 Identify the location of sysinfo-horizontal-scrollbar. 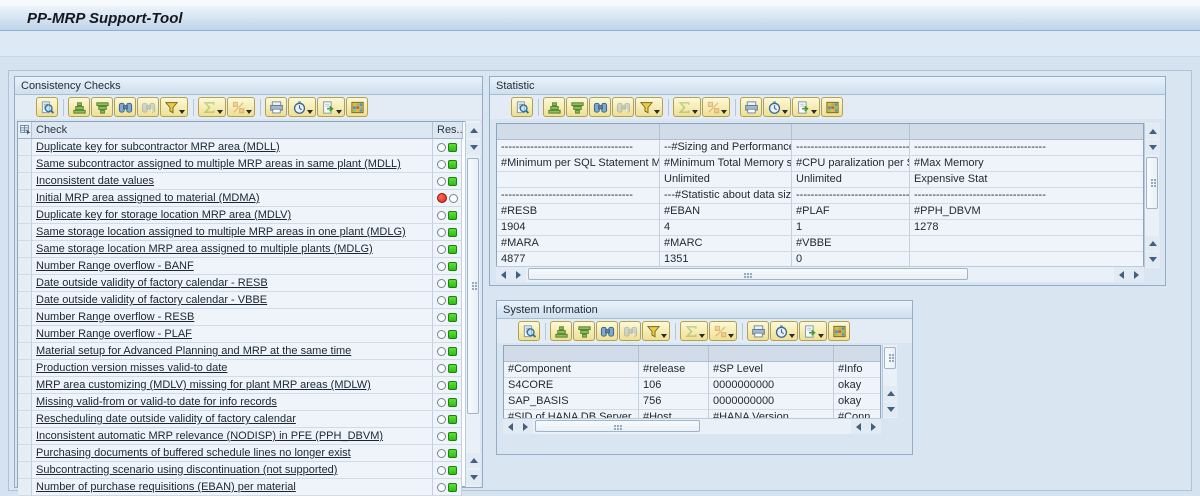
(692, 426).